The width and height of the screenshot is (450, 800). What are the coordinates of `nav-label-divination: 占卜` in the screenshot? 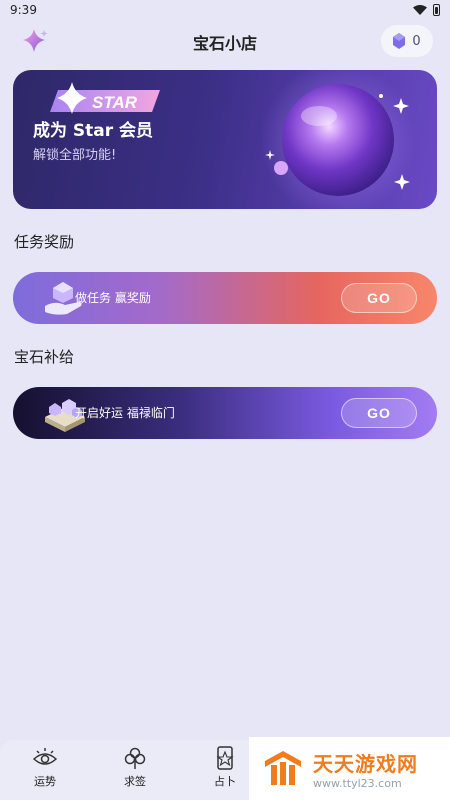 It's located at (225, 781).